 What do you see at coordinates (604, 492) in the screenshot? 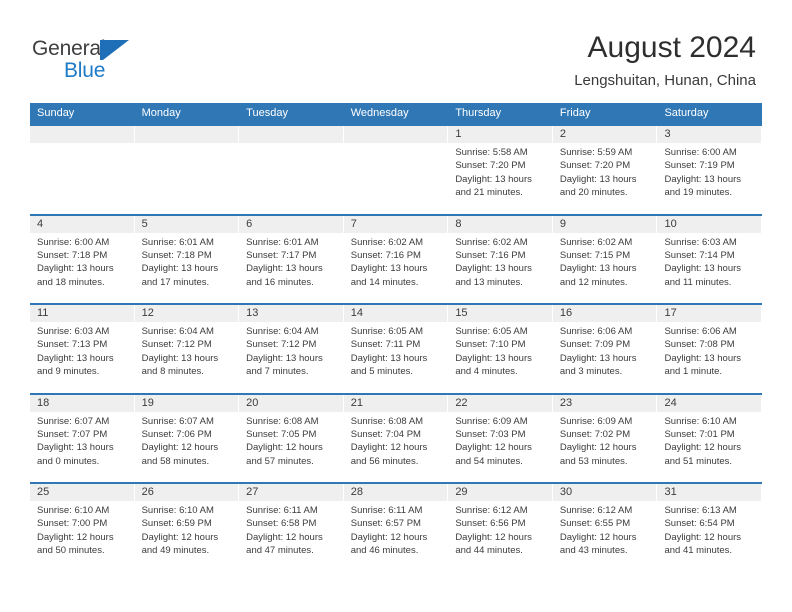
I see `day-number-band: 30` at bounding box center [604, 492].